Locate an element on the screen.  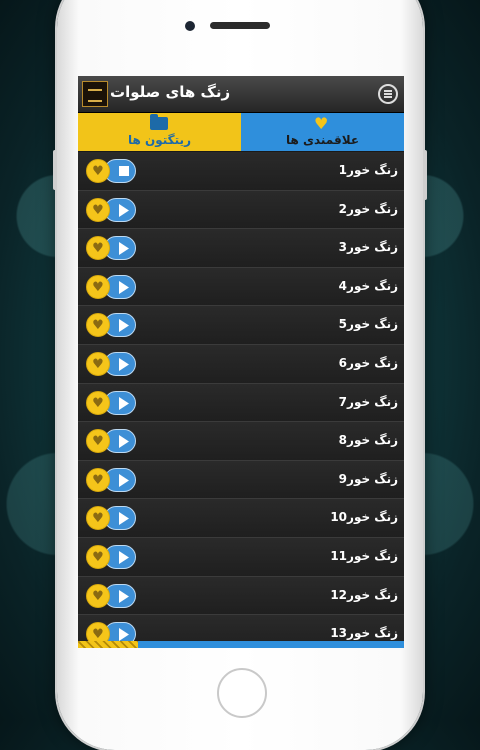
home-button is located at coordinates (242, 693).